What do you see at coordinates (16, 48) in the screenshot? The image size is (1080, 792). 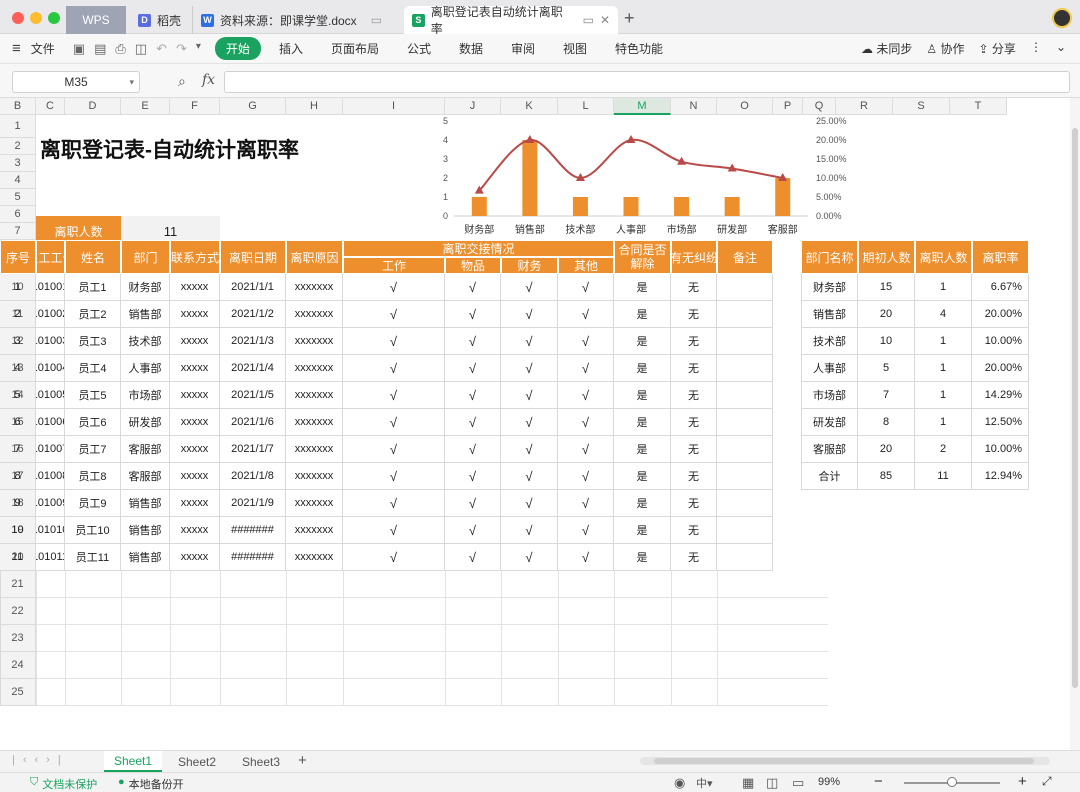 I see `hamburger-icon: ≡` at bounding box center [16, 48].